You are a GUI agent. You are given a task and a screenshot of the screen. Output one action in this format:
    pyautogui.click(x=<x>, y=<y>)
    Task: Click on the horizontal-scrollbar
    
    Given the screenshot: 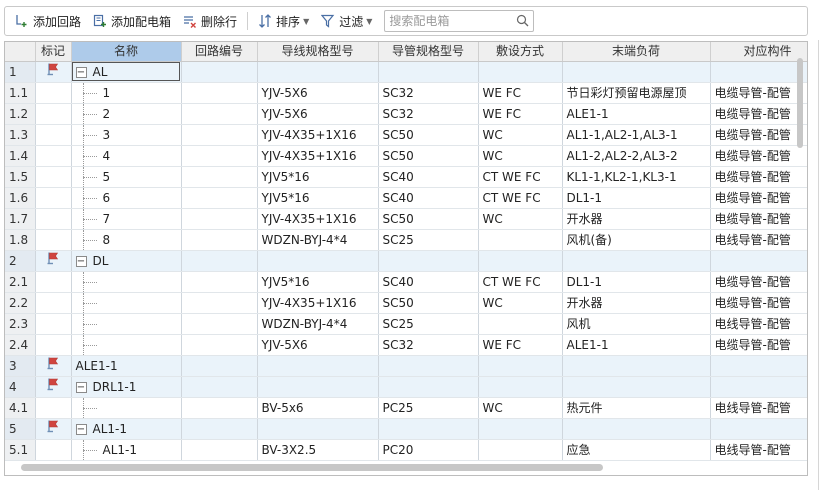 What is the action you would take?
    pyautogui.click(x=312, y=467)
    